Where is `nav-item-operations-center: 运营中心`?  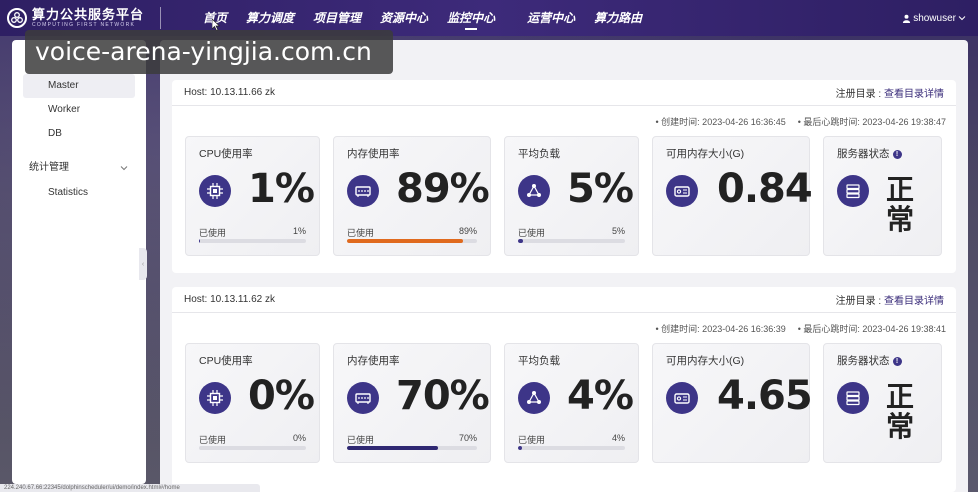 nav-item-operations-center: 运营中心 is located at coordinates (551, 18).